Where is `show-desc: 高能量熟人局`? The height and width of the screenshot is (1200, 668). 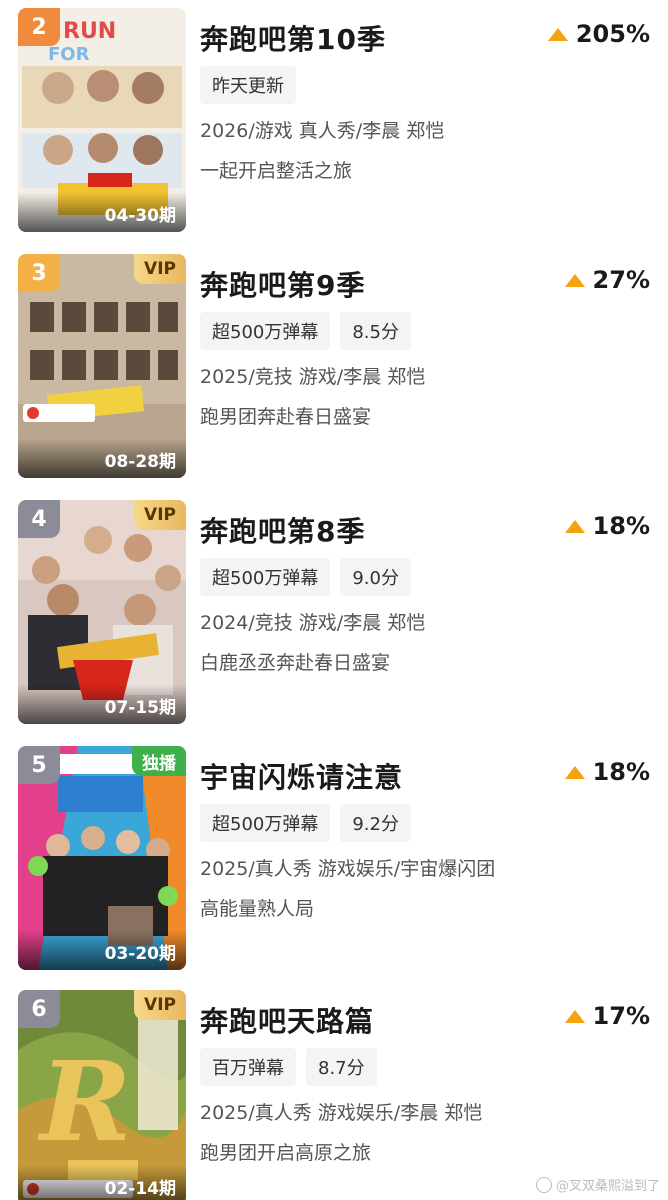
show-desc: 高能量熟人局 is located at coordinates (257, 909).